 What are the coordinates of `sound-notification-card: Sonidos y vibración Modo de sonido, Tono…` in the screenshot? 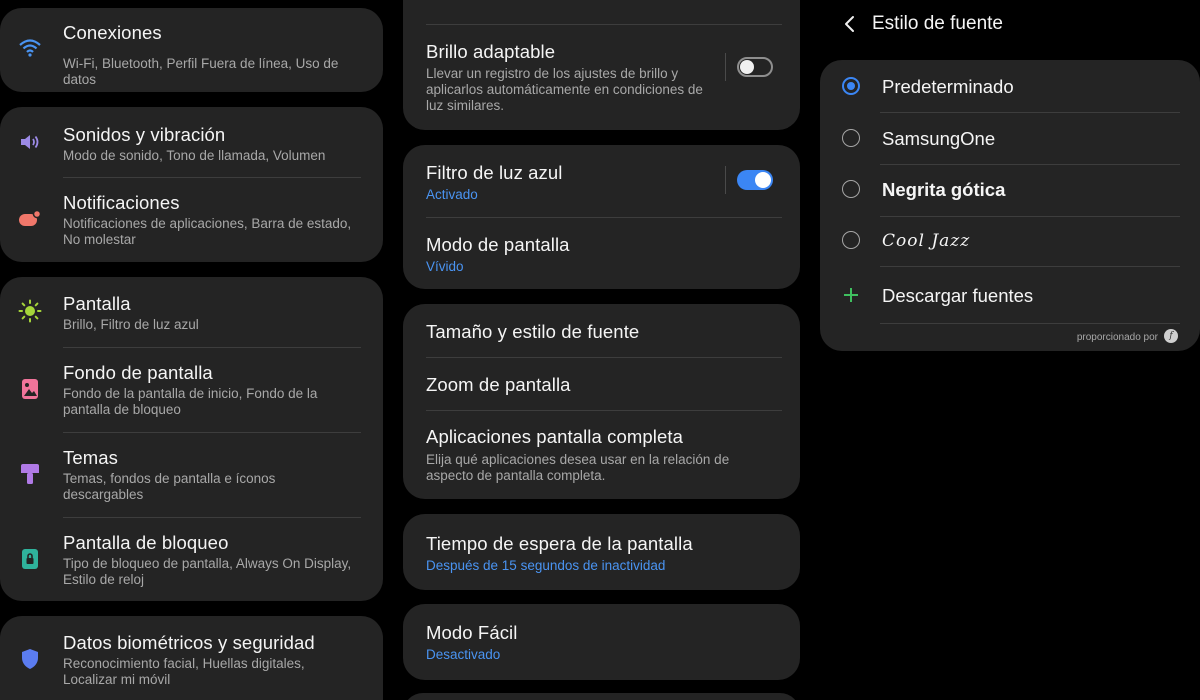 It's located at (191, 184).